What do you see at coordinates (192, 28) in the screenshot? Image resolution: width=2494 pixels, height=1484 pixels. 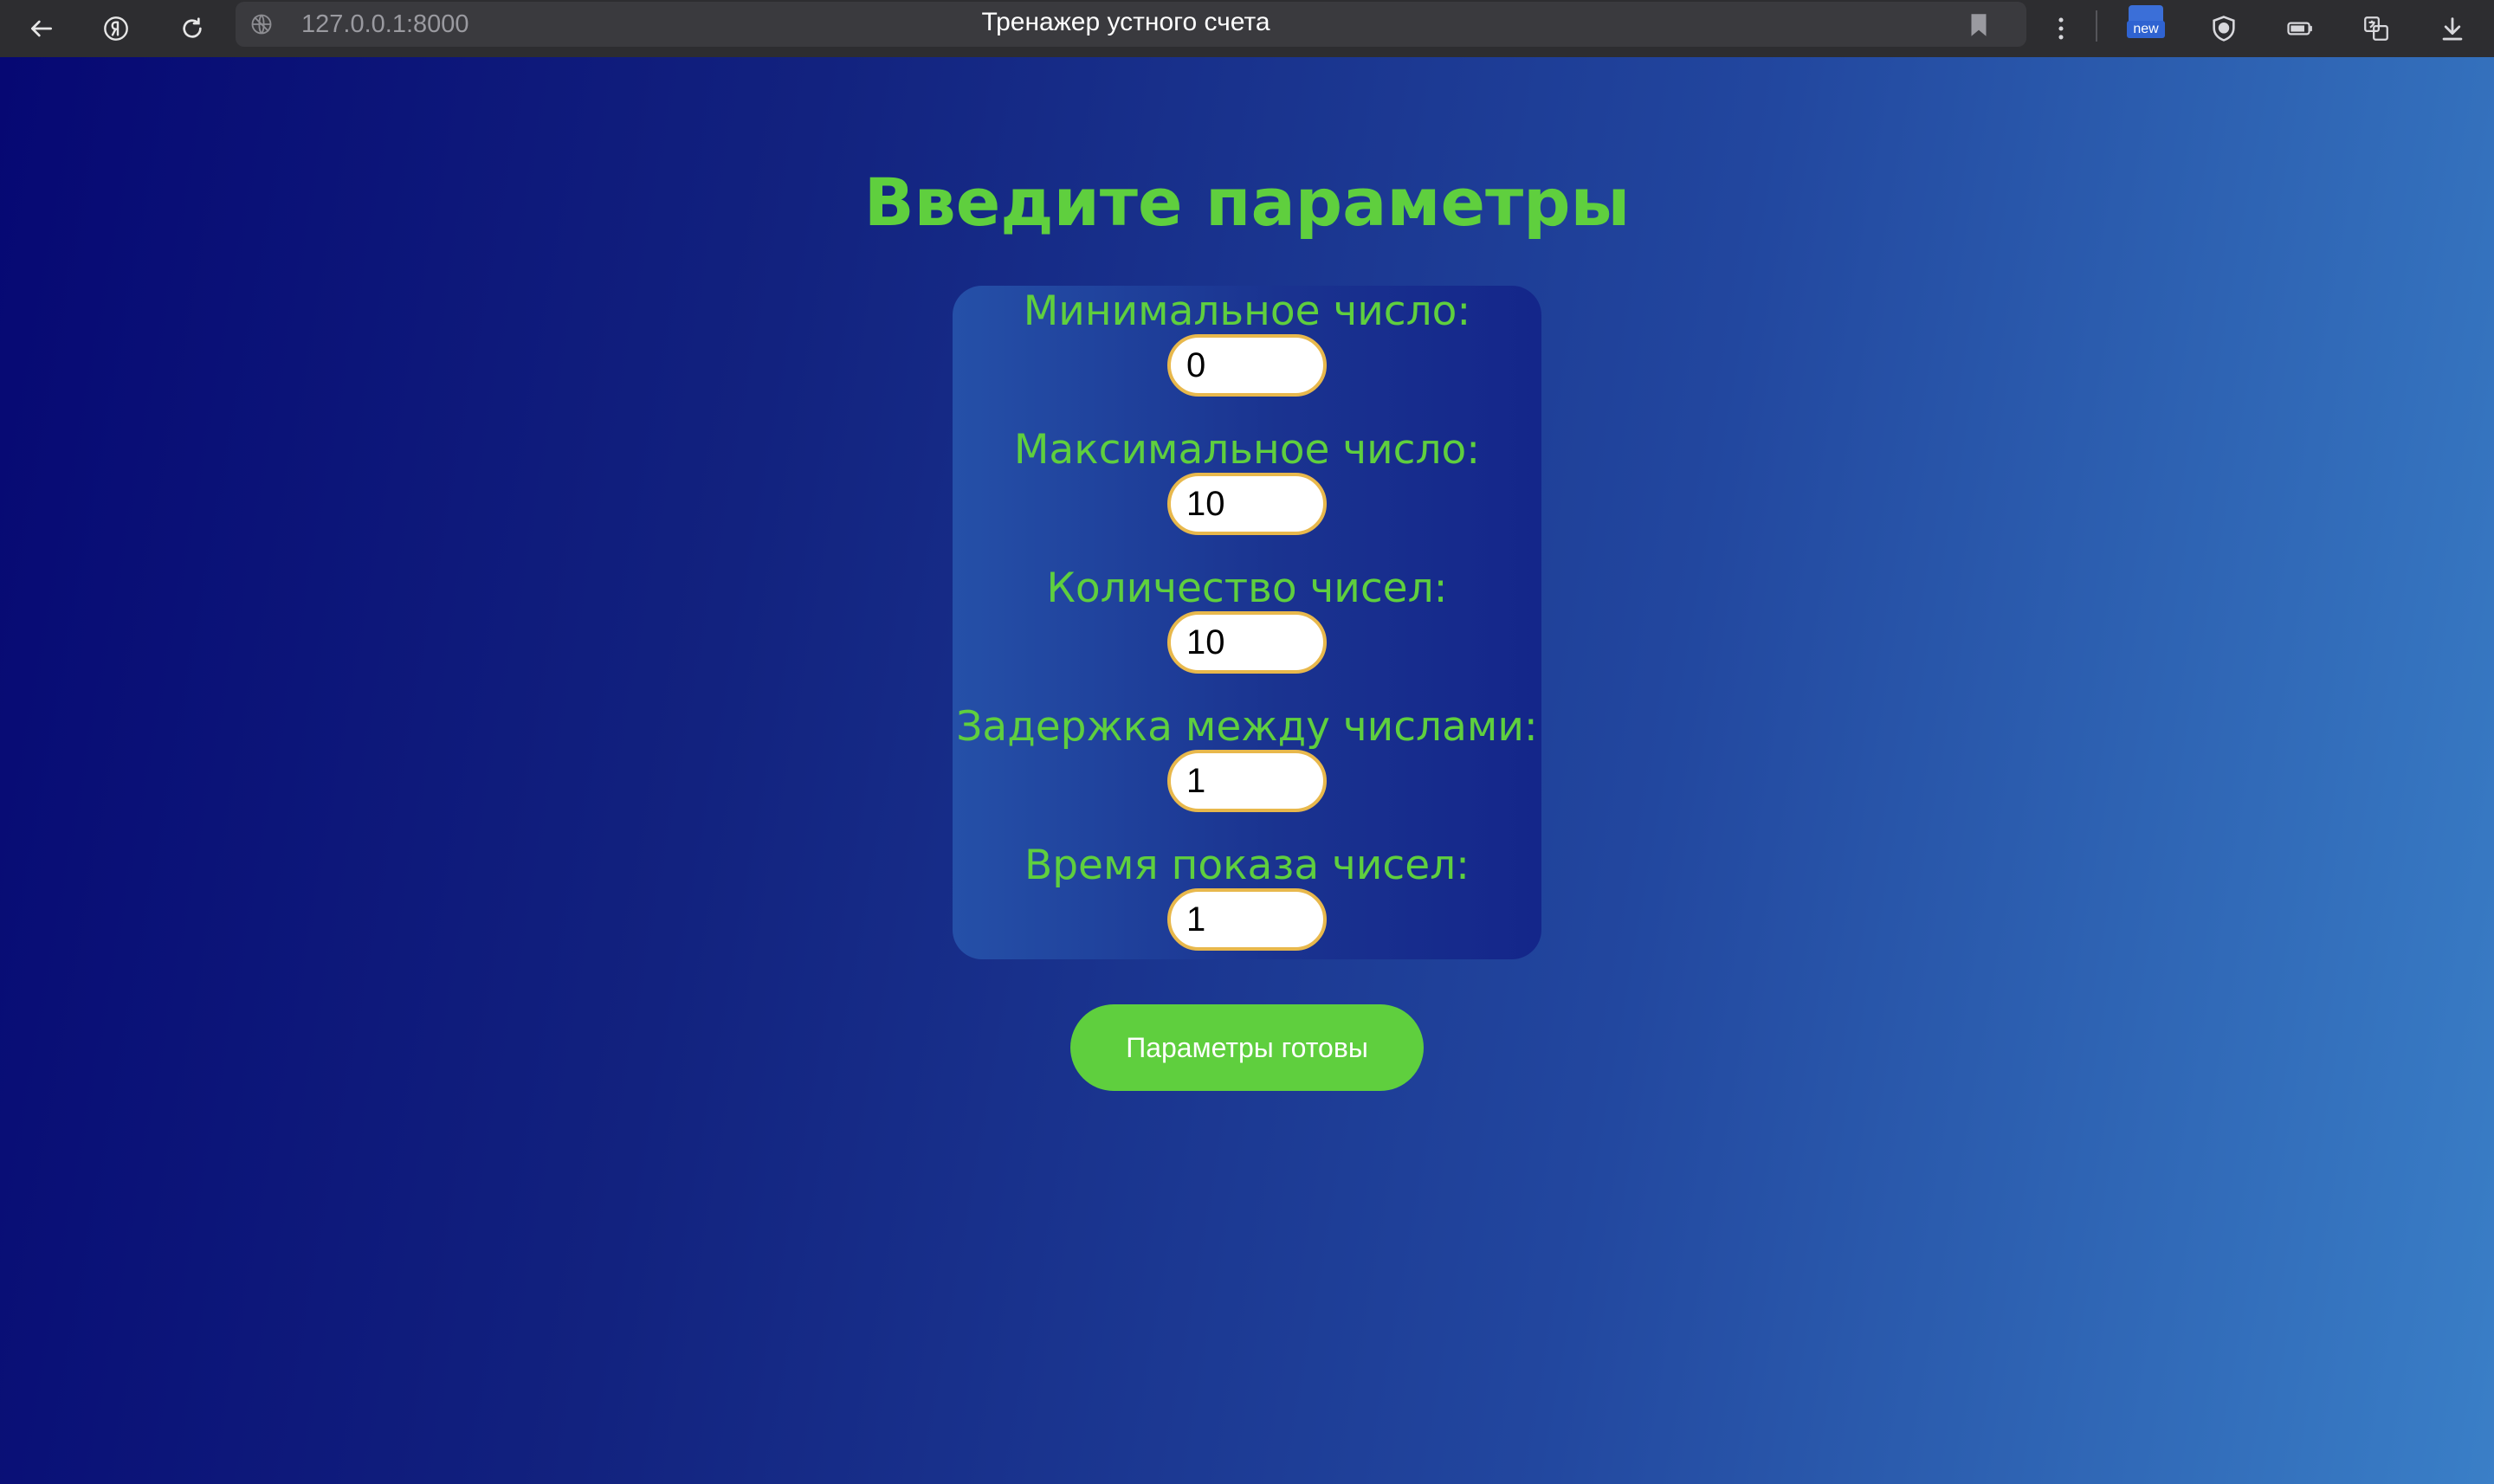 I see `reload-icon` at bounding box center [192, 28].